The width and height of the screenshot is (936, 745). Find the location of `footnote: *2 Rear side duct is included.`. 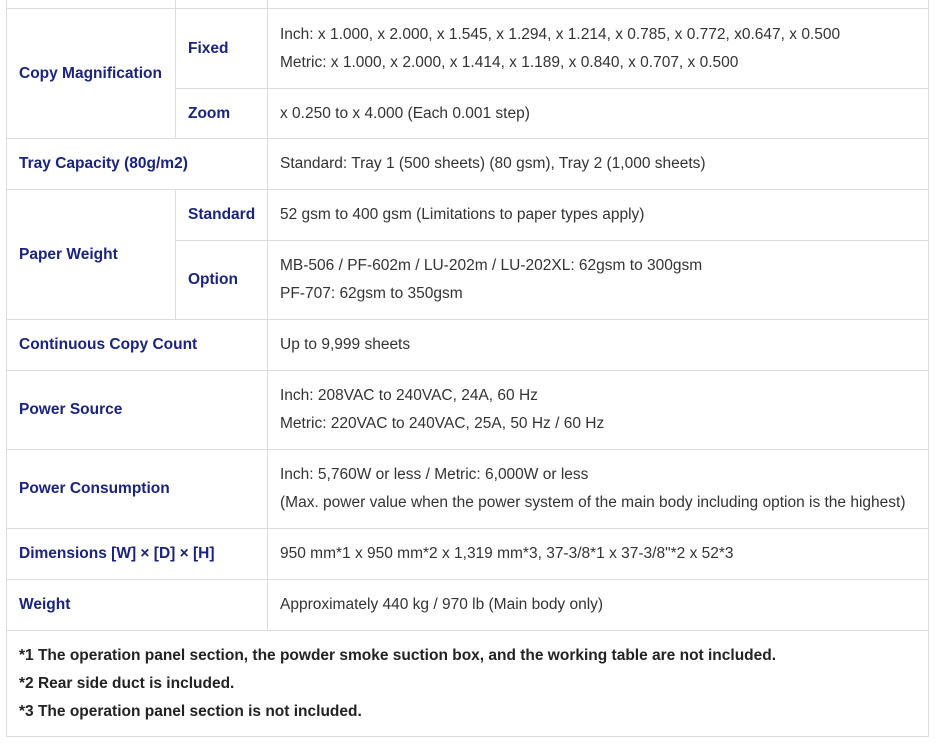

footnote: *2 Rear side duct is included. is located at coordinates (127, 683).